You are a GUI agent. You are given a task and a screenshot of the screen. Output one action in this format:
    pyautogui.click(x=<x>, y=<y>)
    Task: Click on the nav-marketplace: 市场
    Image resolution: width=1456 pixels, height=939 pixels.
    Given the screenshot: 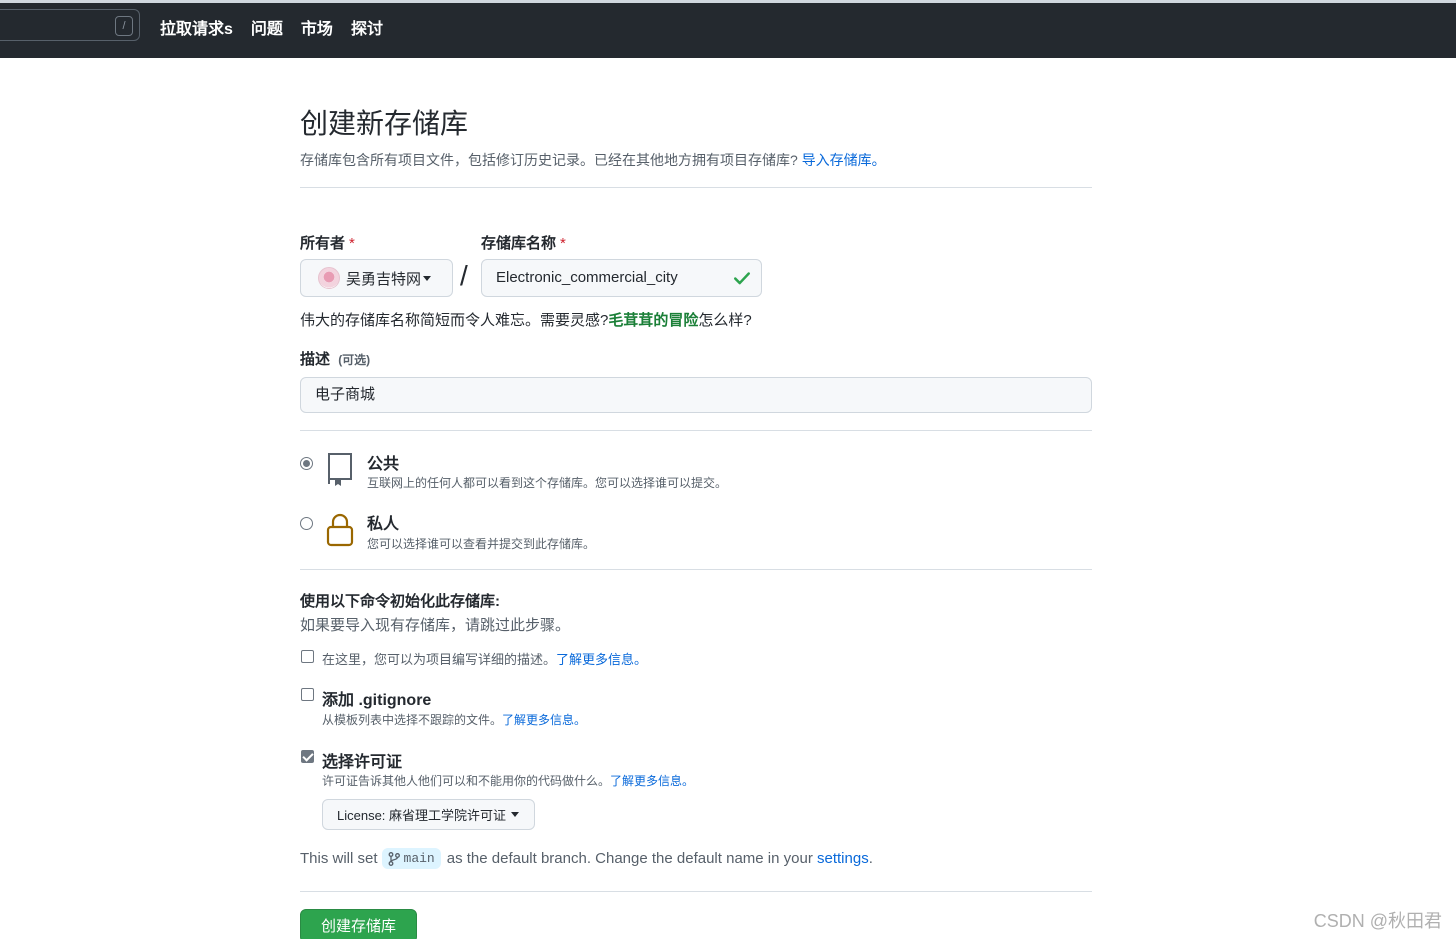 What is the action you would take?
    pyautogui.click(x=317, y=27)
    